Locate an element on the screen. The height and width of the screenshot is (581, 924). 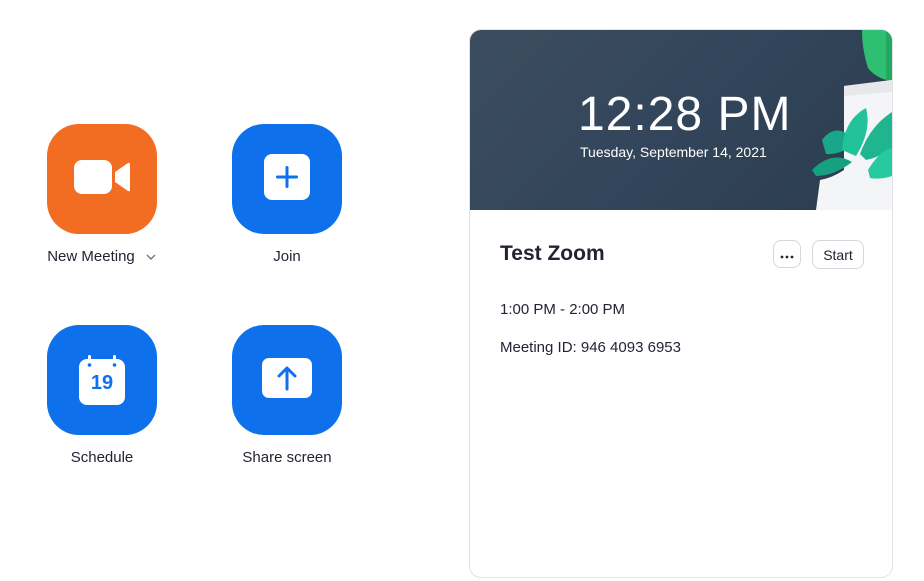
schedule-button: 19 is located at coordinates (102, 380).